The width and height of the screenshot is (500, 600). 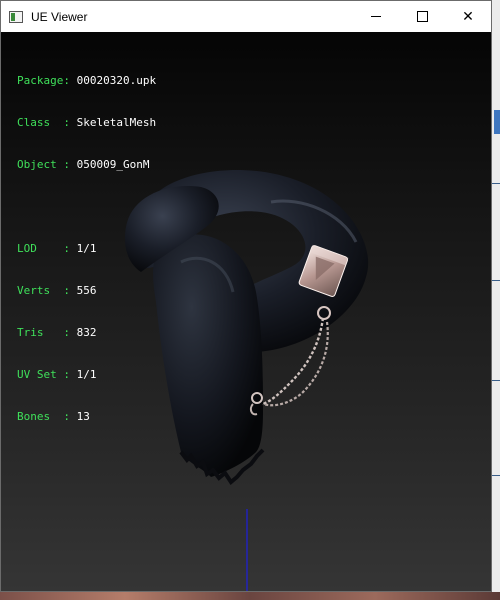 What do you see at coordinates (57, 248) in the screenshot?
I see `info-row-lod: LOD : 1/1` at bounding box center [57, 248].